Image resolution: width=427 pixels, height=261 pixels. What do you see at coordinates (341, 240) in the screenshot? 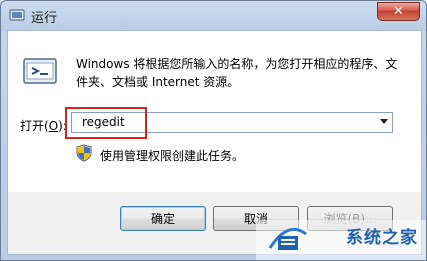
I see `watermark: 系统之家` at bounding box center [341, 240].